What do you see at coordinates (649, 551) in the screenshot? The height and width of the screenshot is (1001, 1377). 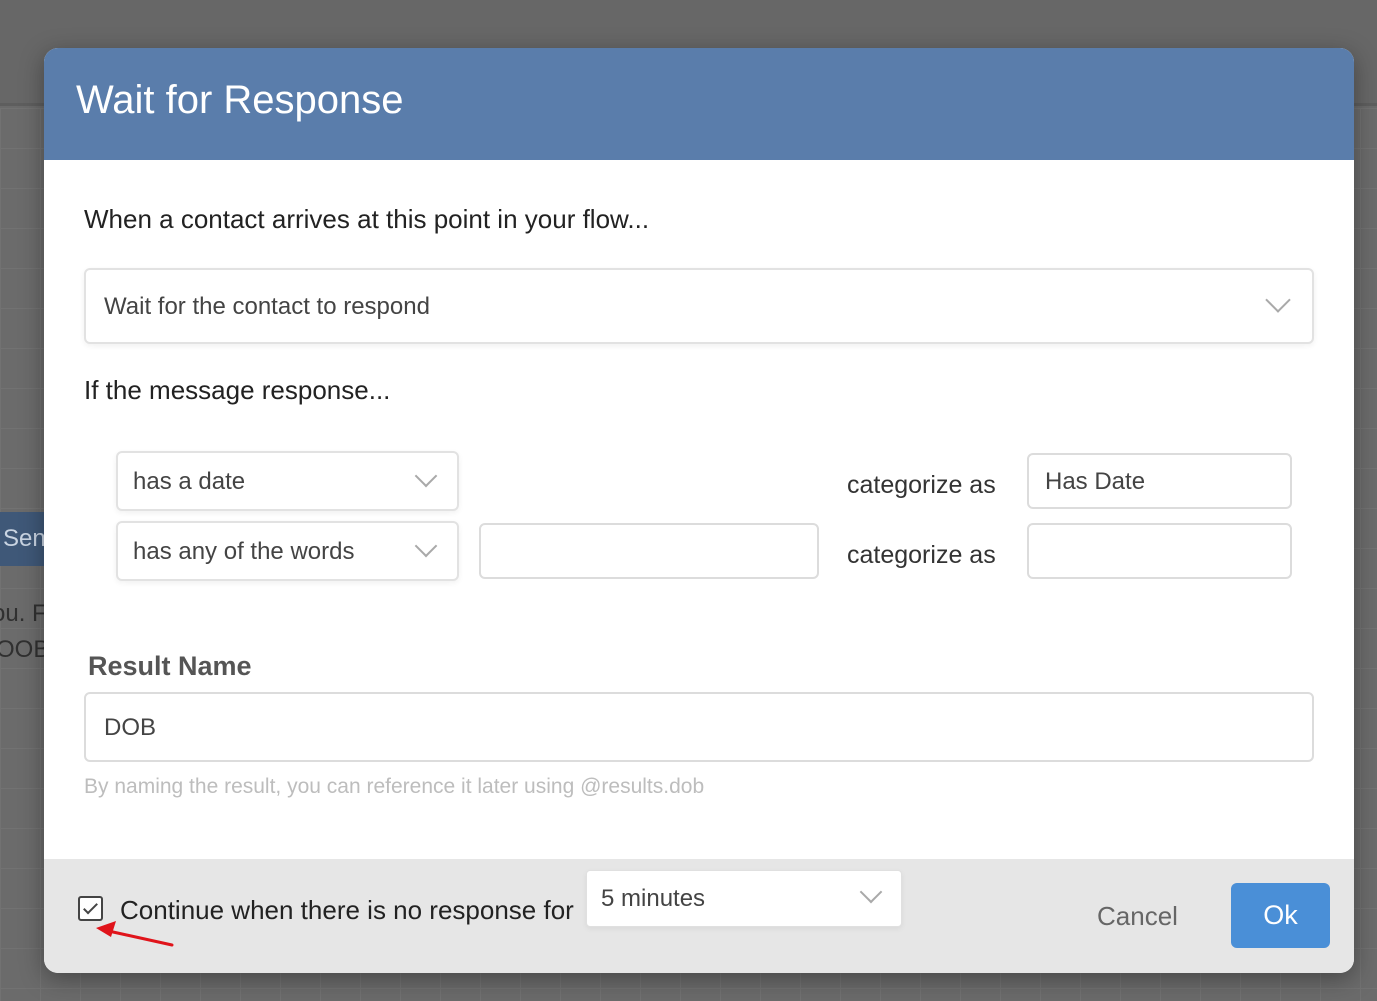 I see `rule-argument-input` at bounding box center [649, 551].